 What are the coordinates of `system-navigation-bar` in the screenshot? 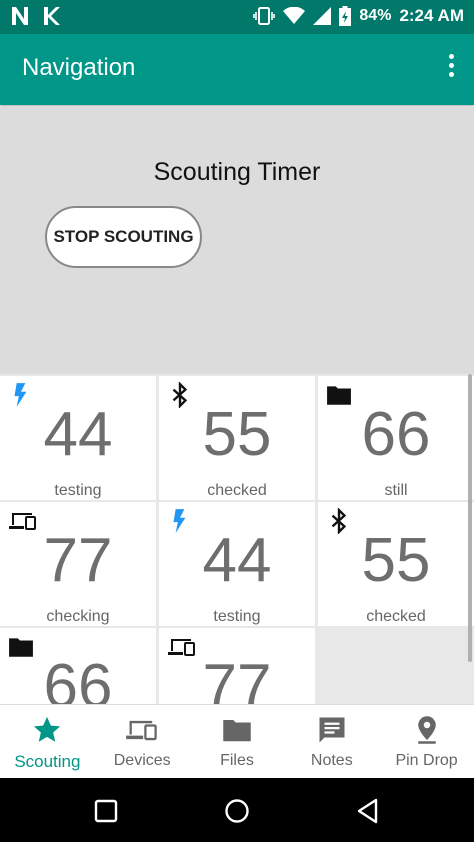 It's located at (237, 810).